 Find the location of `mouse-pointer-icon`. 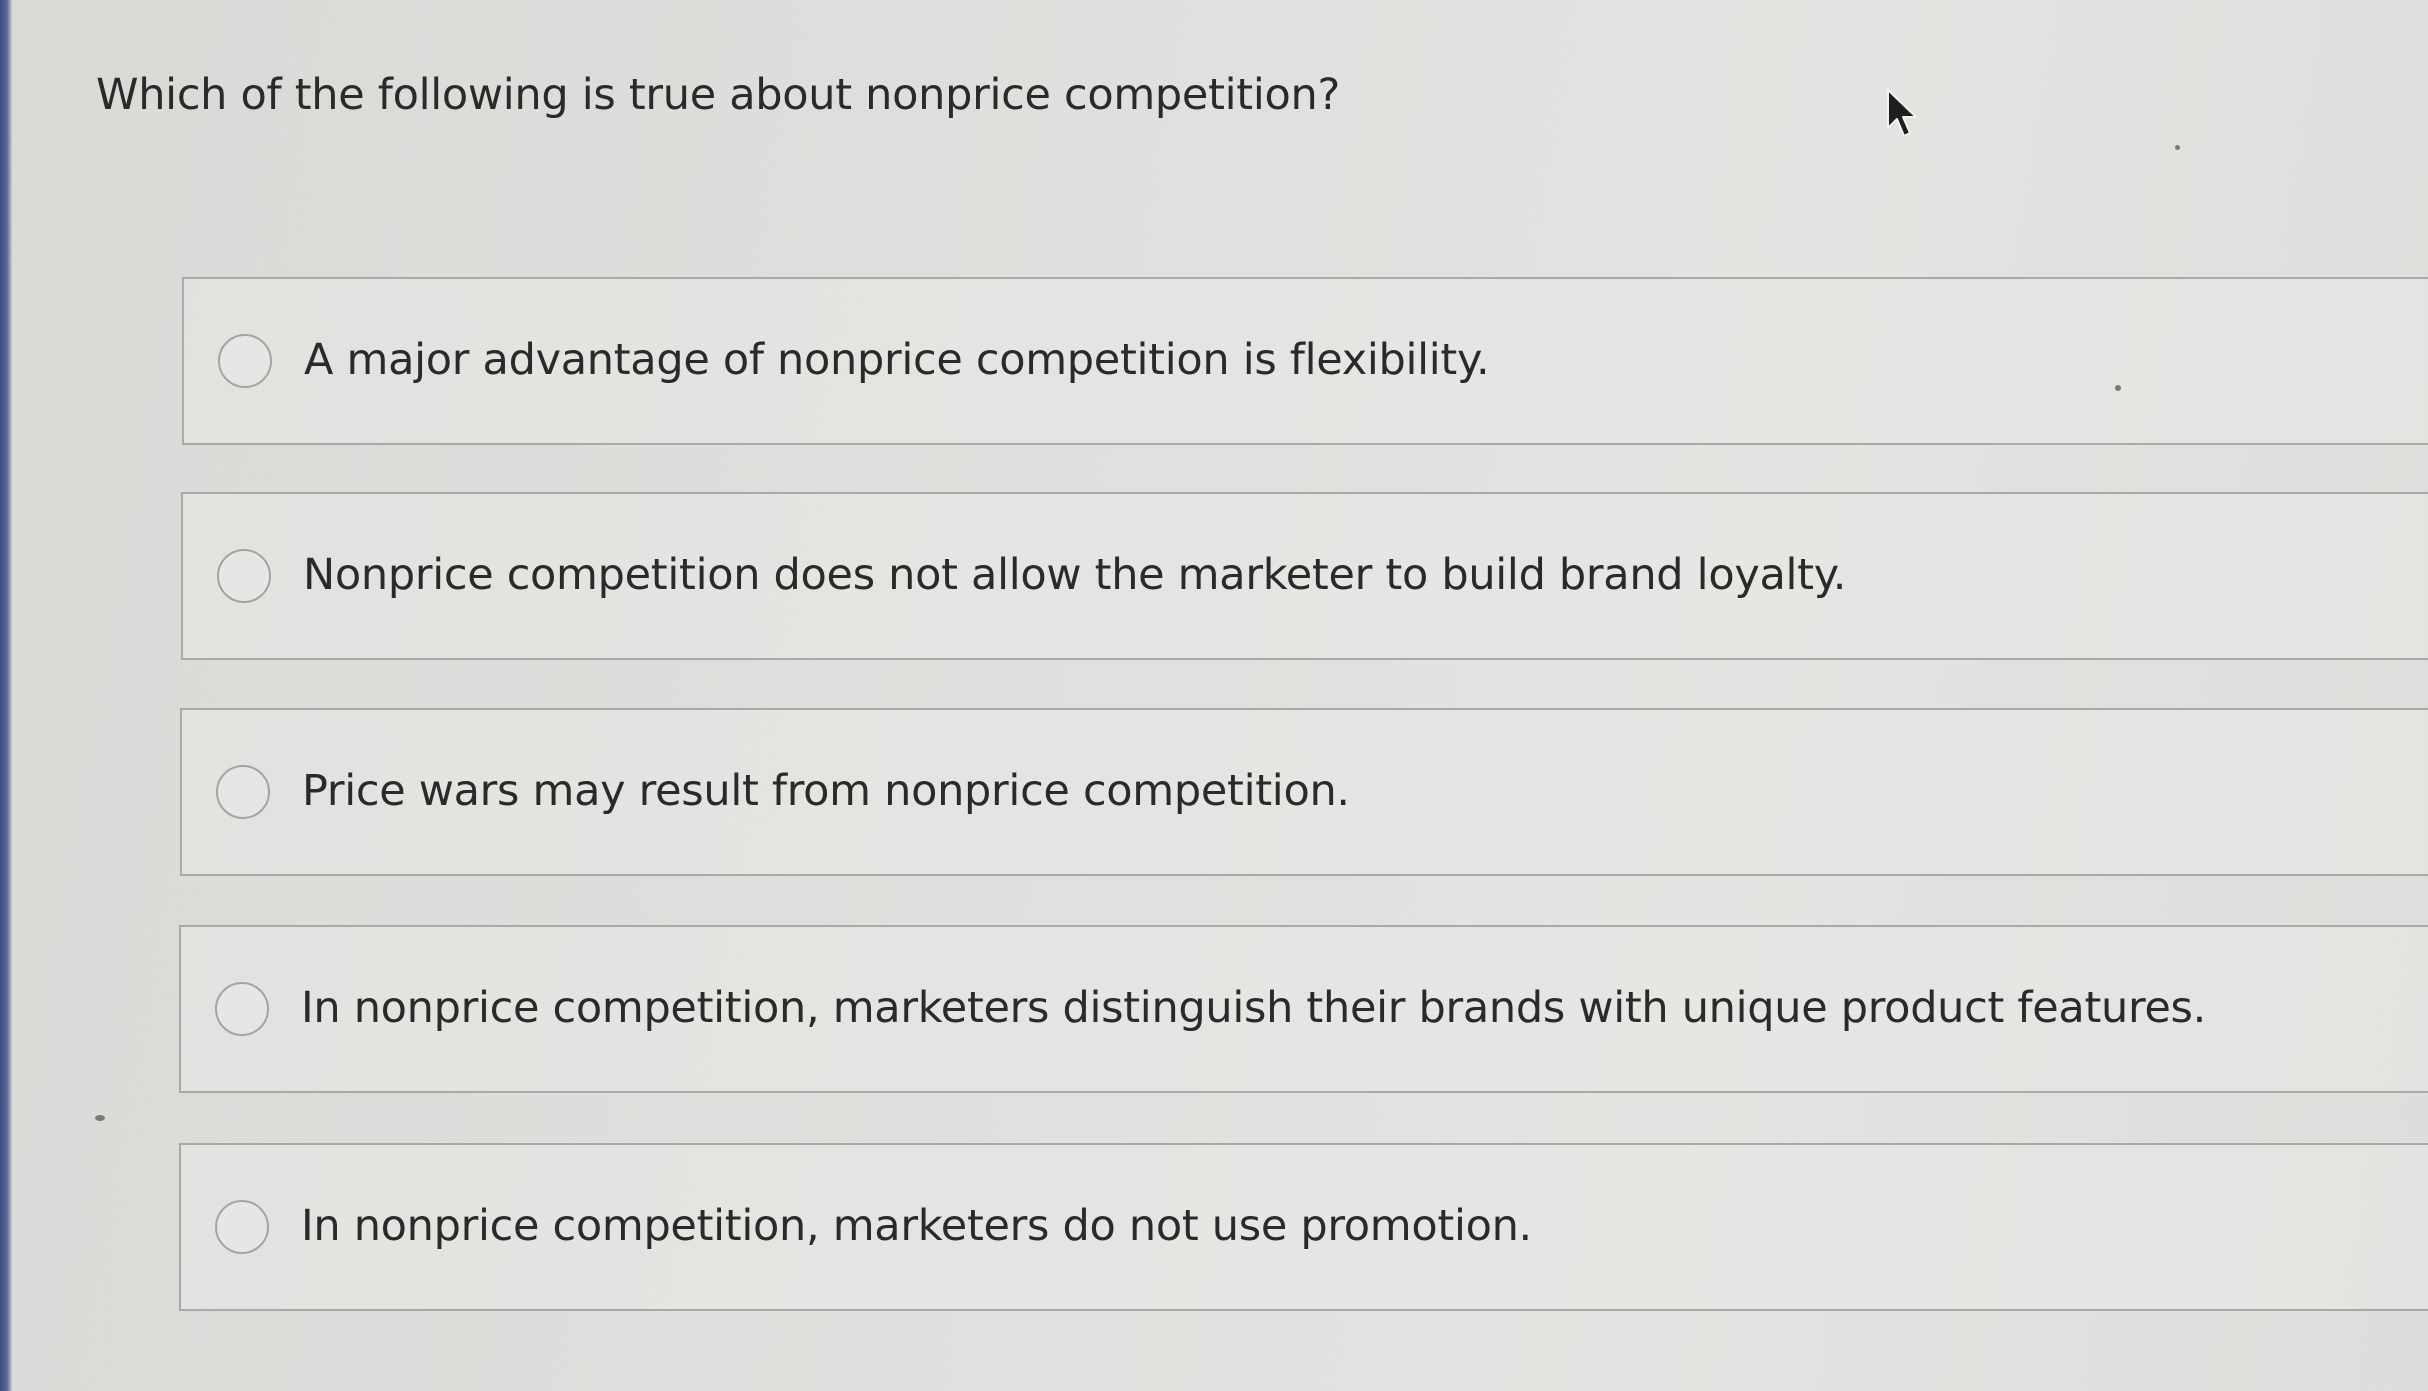

mouse-pointer-icon is located at coordinates (1902, 113).